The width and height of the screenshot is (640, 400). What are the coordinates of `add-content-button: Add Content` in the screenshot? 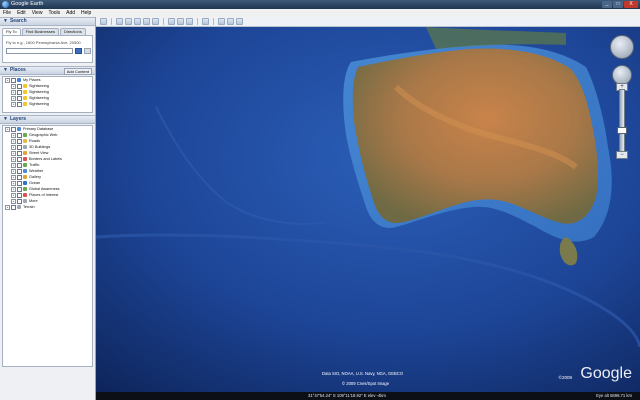 It's located at (77, 71).